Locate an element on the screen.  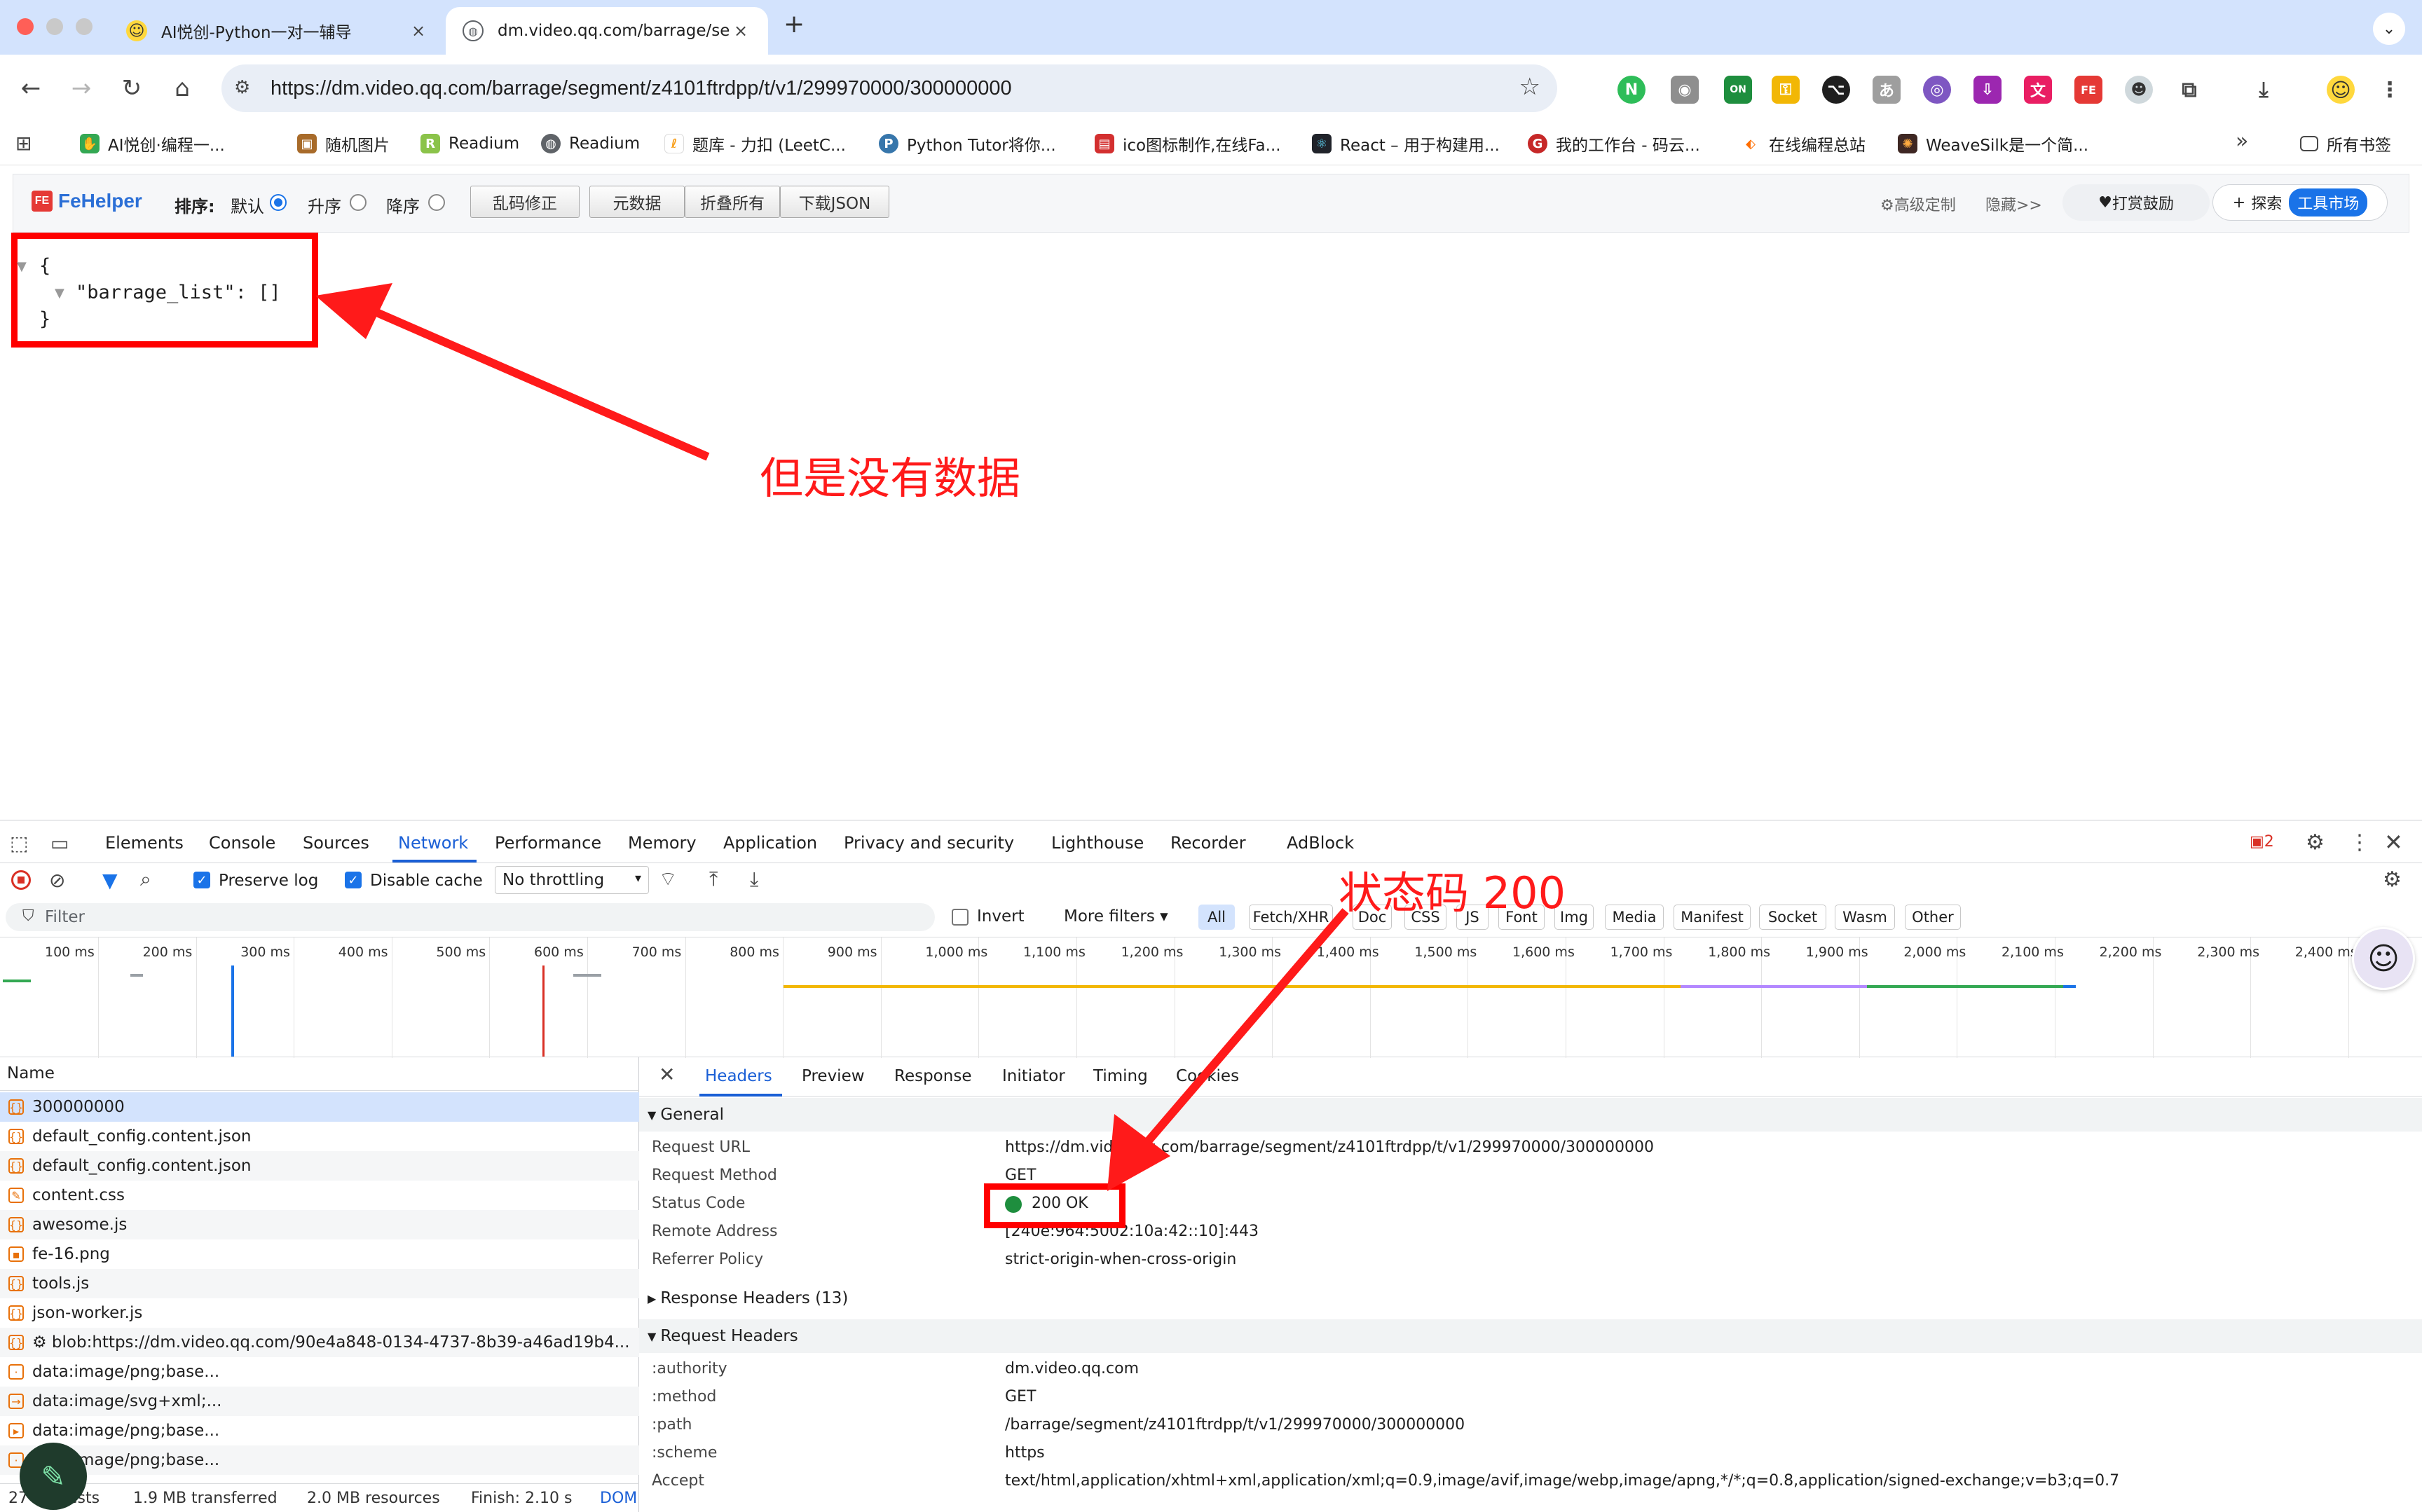
request-row: {} 300000000 is located at coordinates (319, 1107).